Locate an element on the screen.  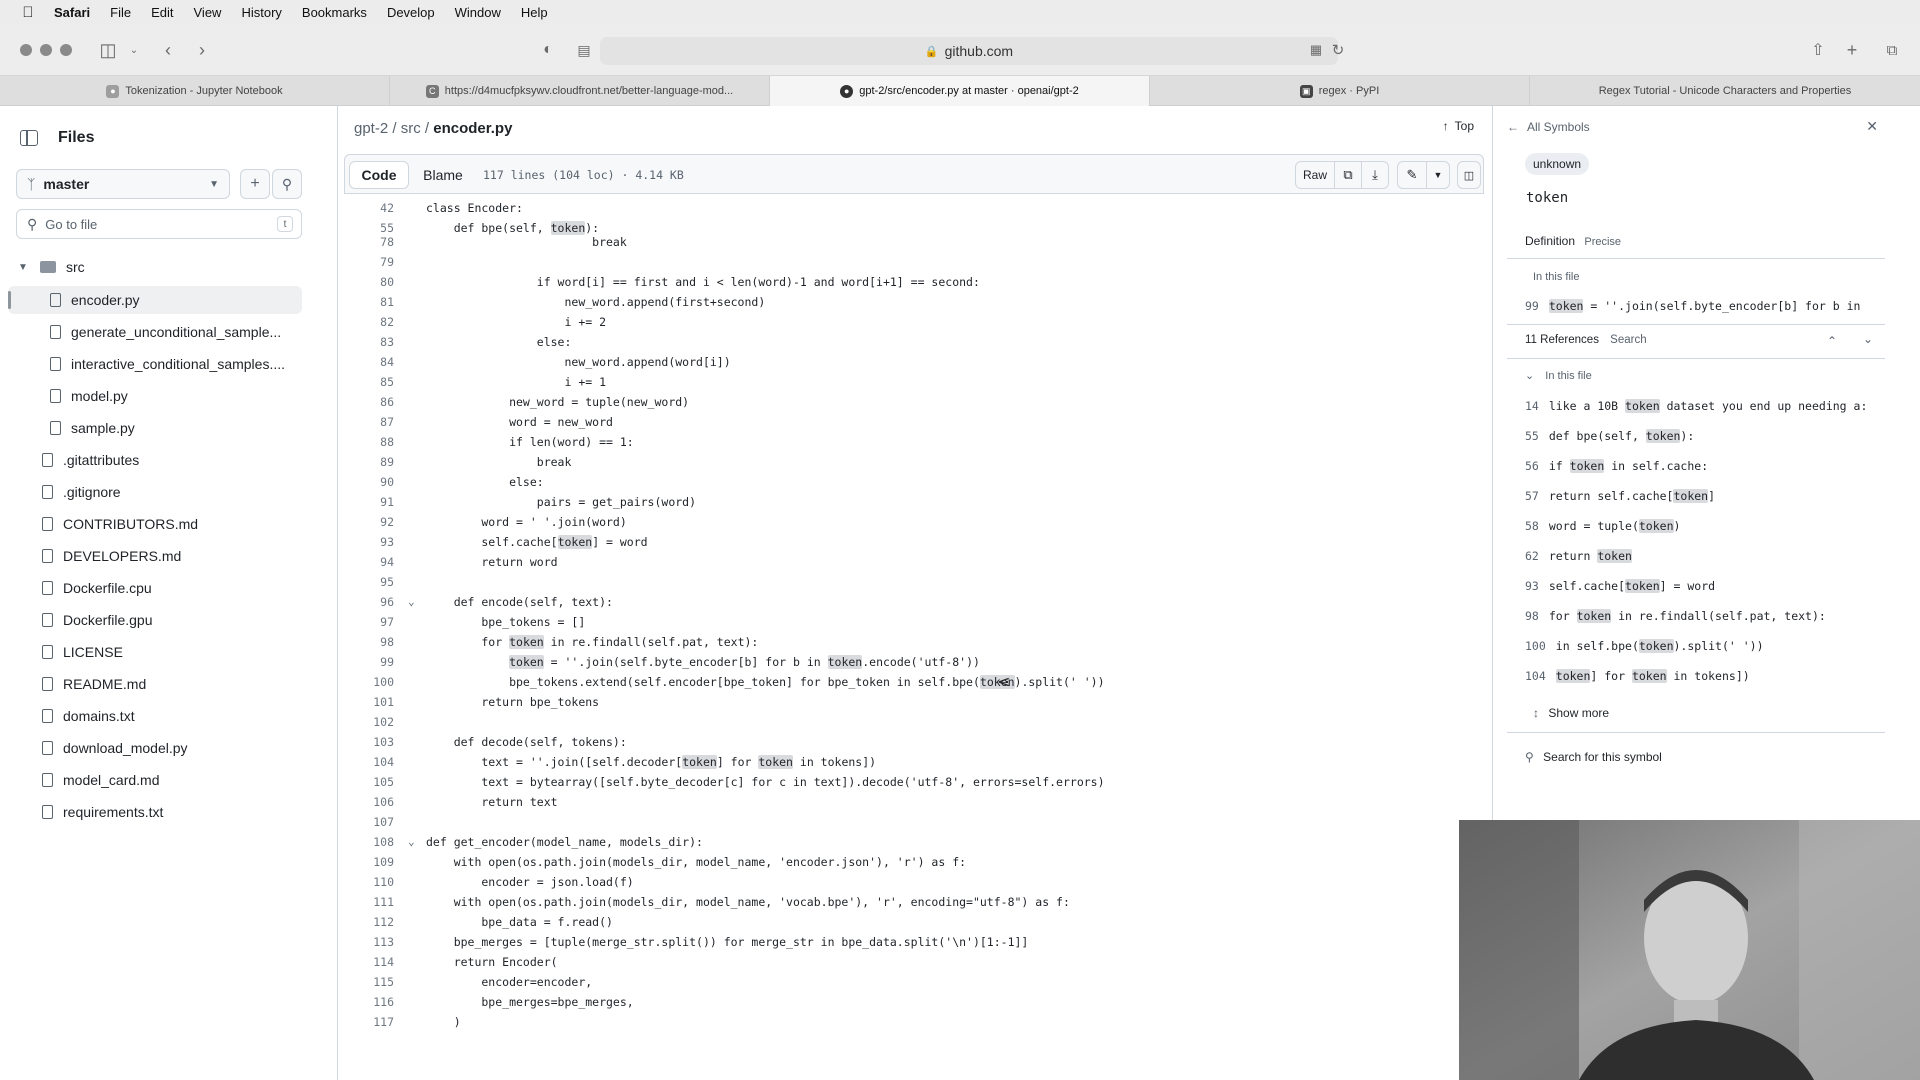
tab-overview-icon: ⧉ is located at coordinates (1892, 50).